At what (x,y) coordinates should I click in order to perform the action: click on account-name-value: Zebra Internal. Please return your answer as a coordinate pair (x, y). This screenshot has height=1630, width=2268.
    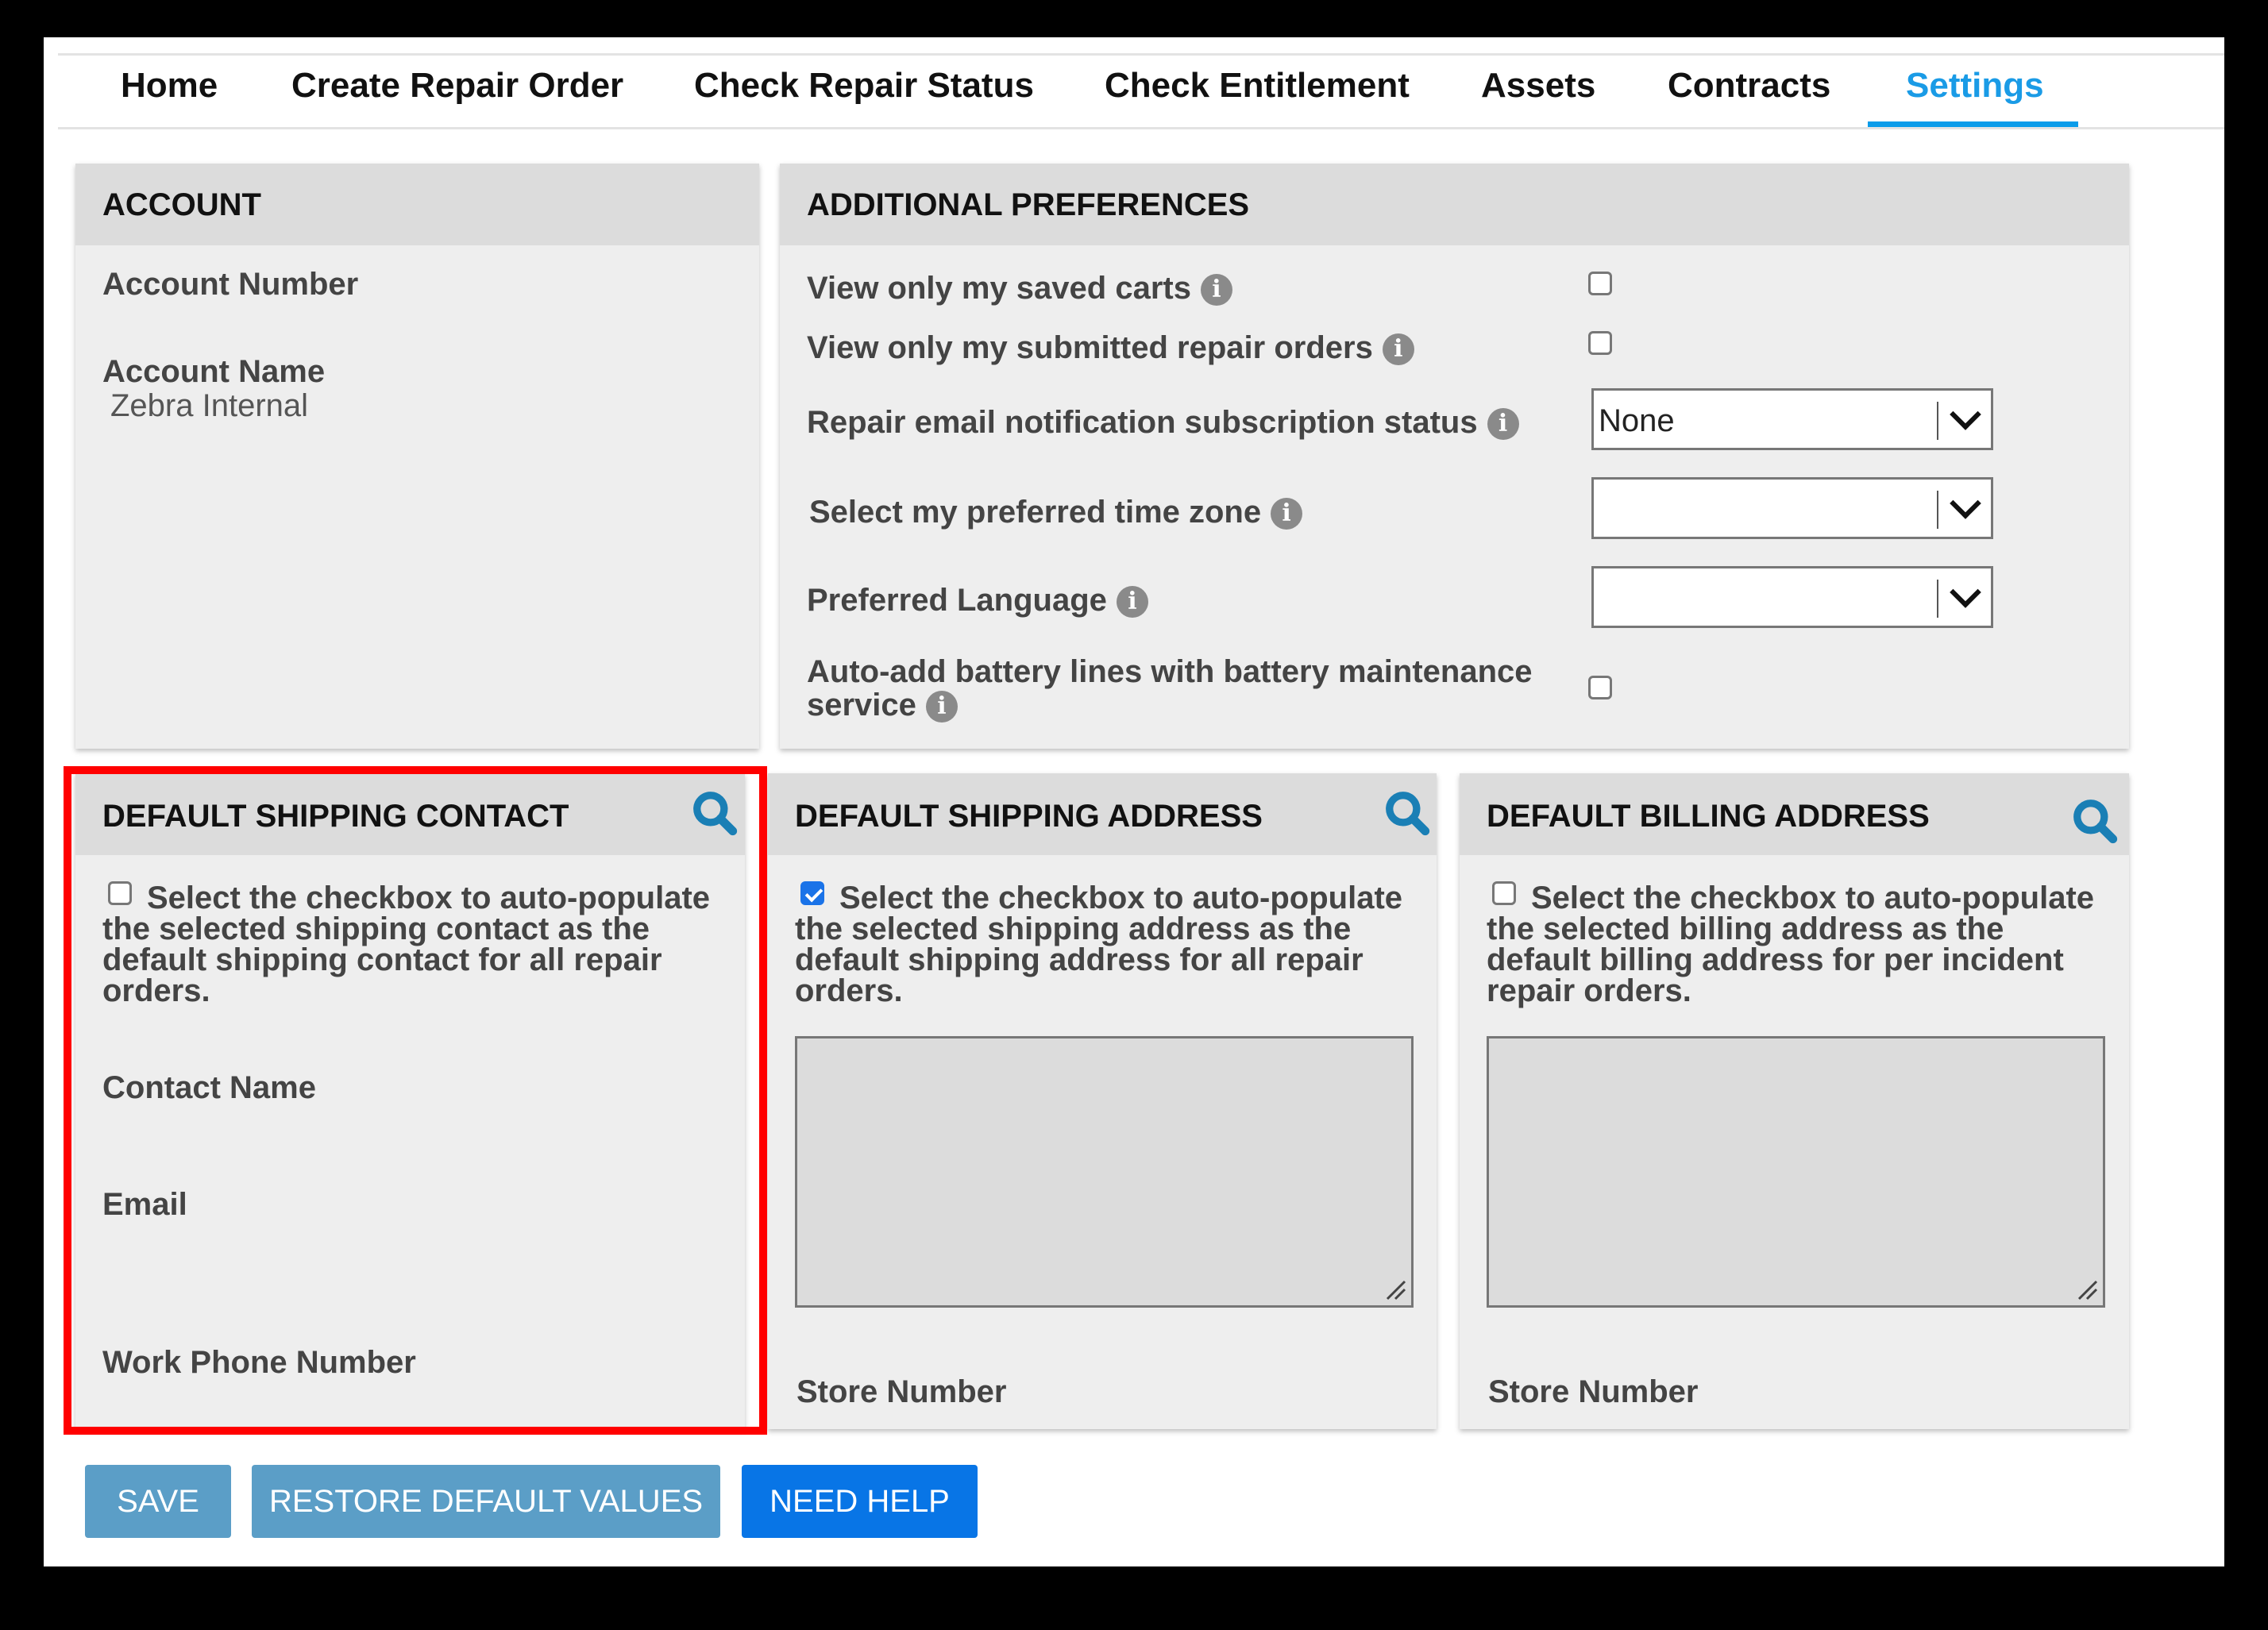
    Looking at the image, I should click on (209, 405).